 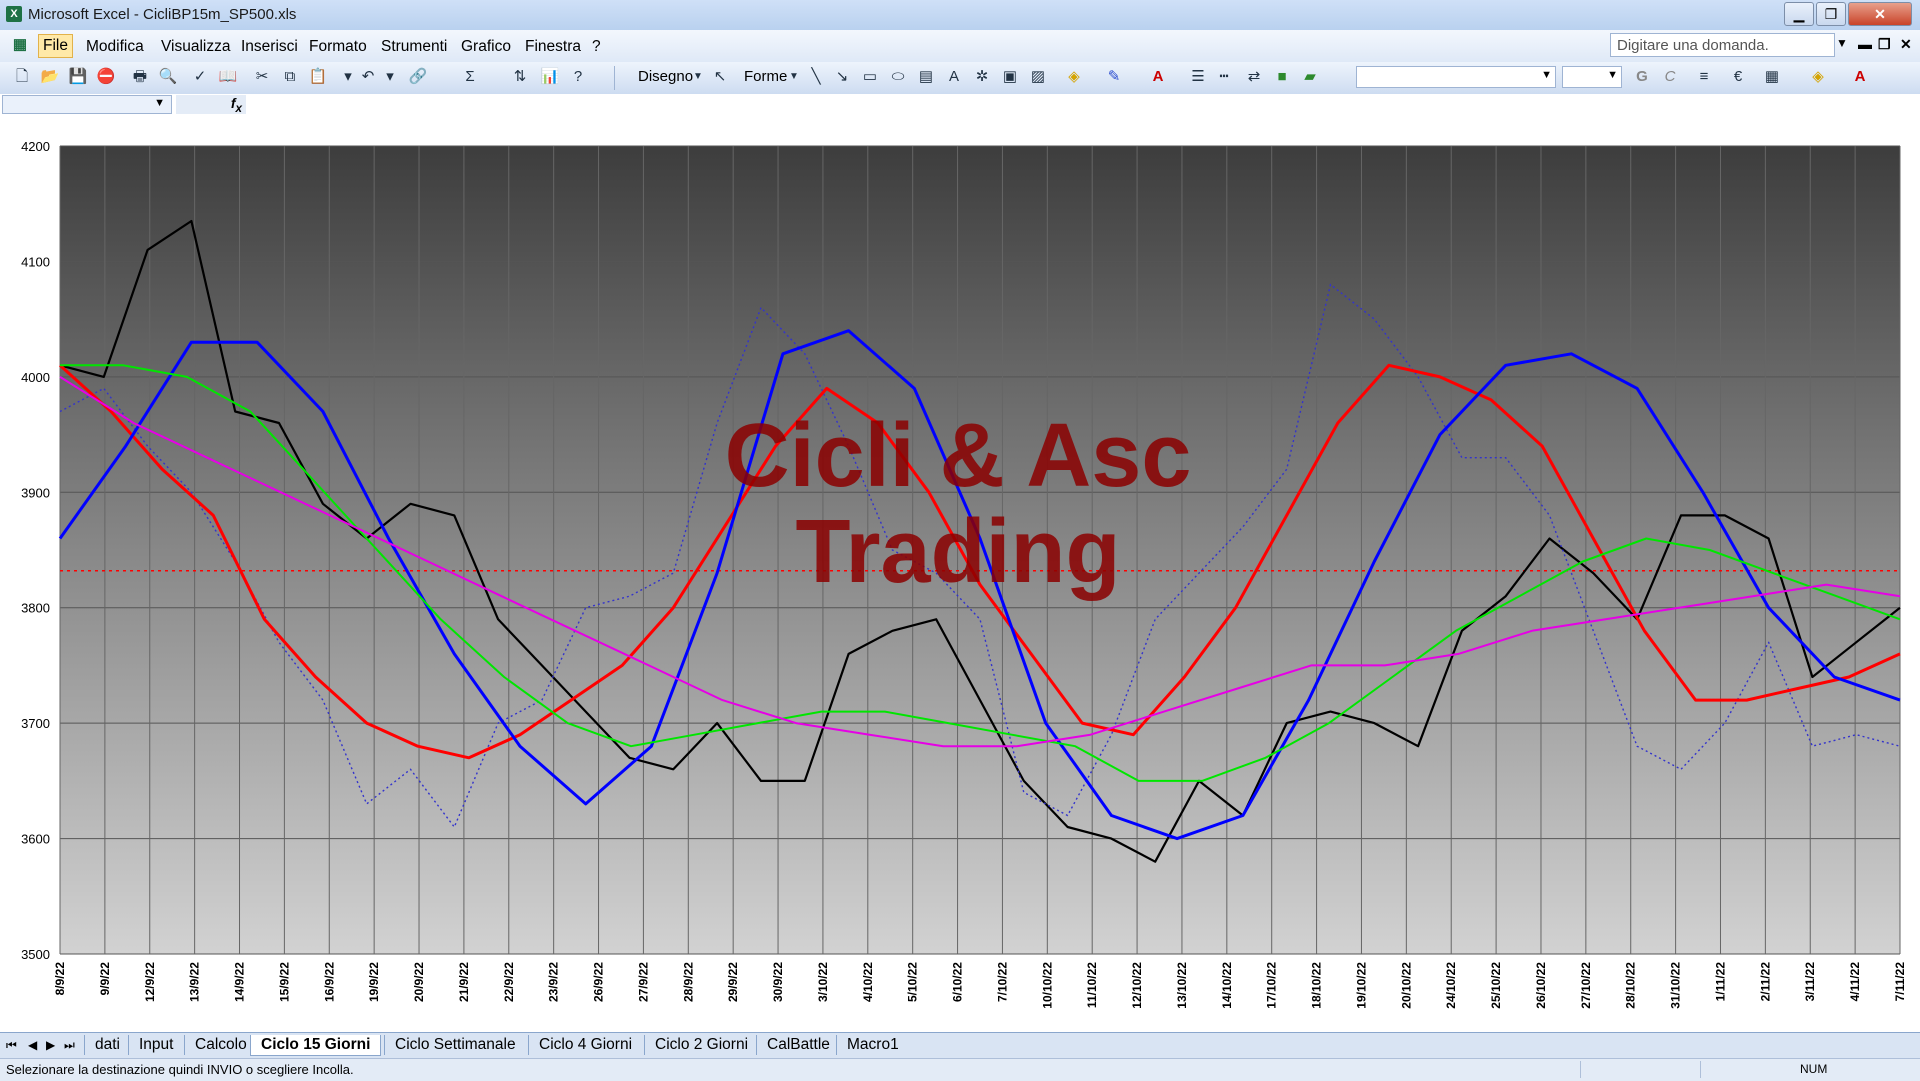 What do you see at coordinates (1038, 77) in the screenshot?
I see `picture-icon: ▨` at bounding box center [1038, 77].